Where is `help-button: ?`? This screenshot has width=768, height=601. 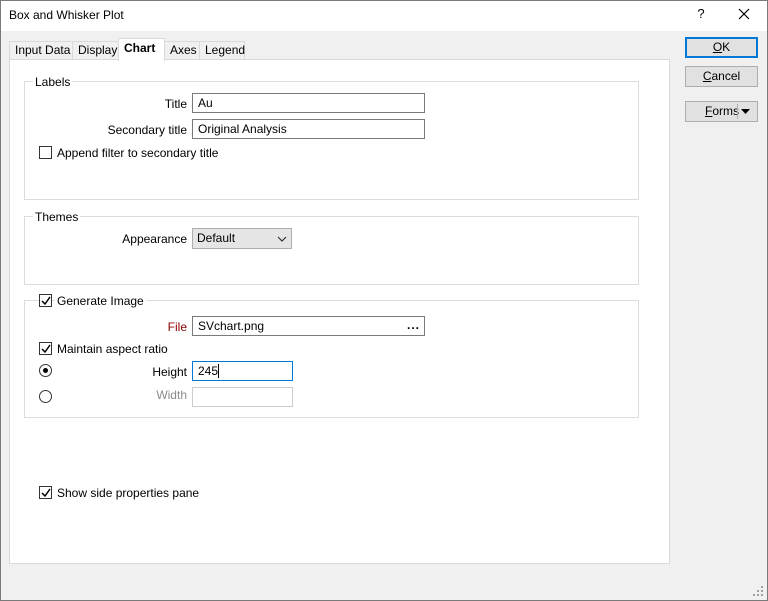
help-button: ? is located at coordinates (701, 15).